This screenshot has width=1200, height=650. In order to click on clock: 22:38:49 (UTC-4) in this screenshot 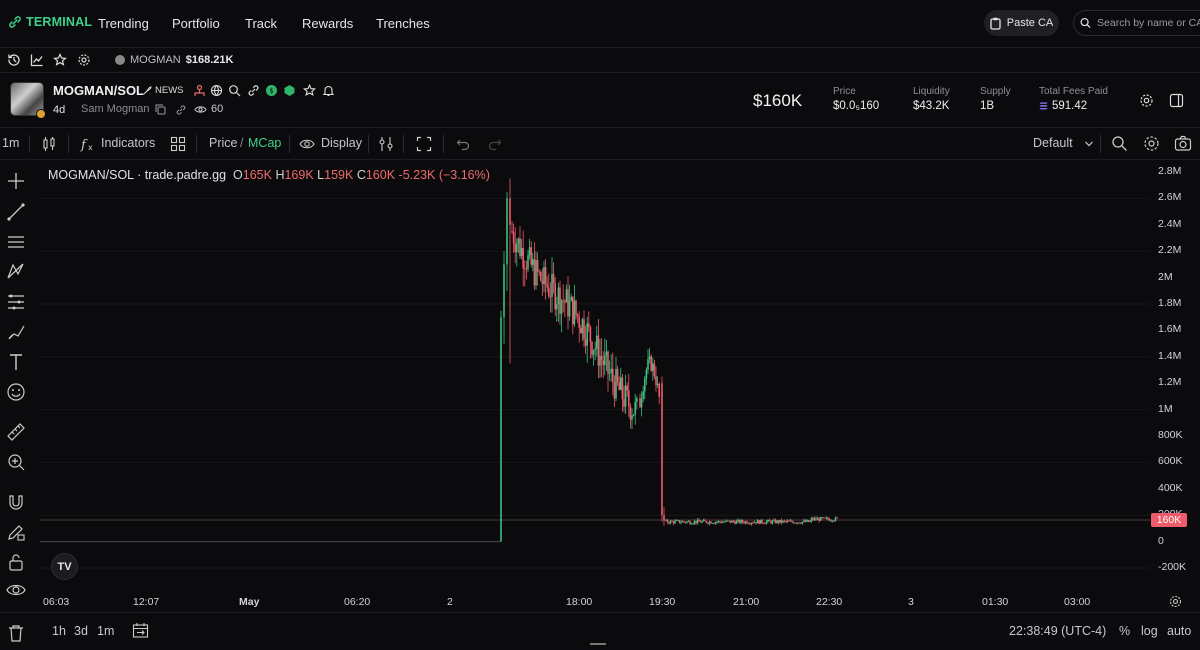, I will do `click(1057, 631)`.